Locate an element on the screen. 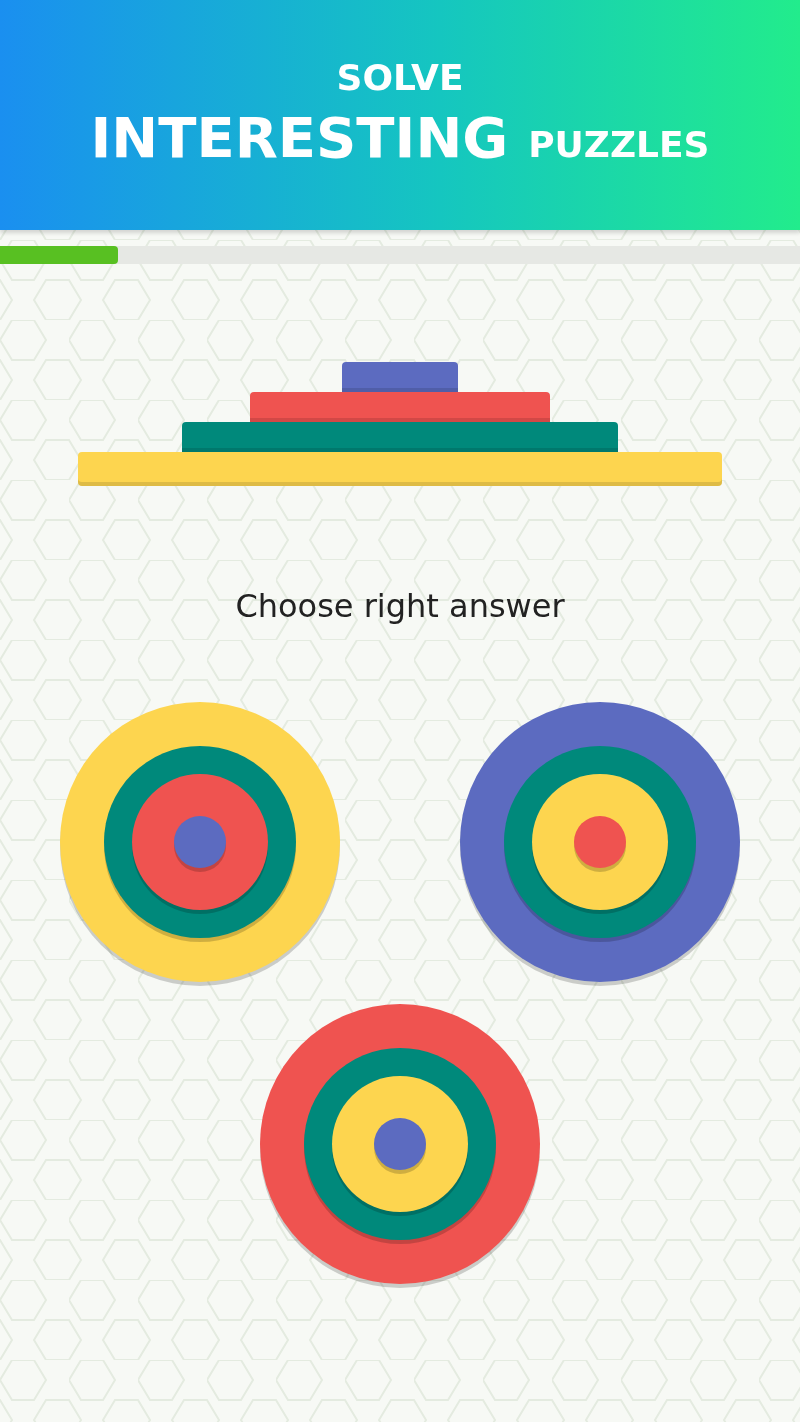 The height and width of the screenshot is (1422, 800). prompt-text: Choose right answer is located at coordinates (400, 606).